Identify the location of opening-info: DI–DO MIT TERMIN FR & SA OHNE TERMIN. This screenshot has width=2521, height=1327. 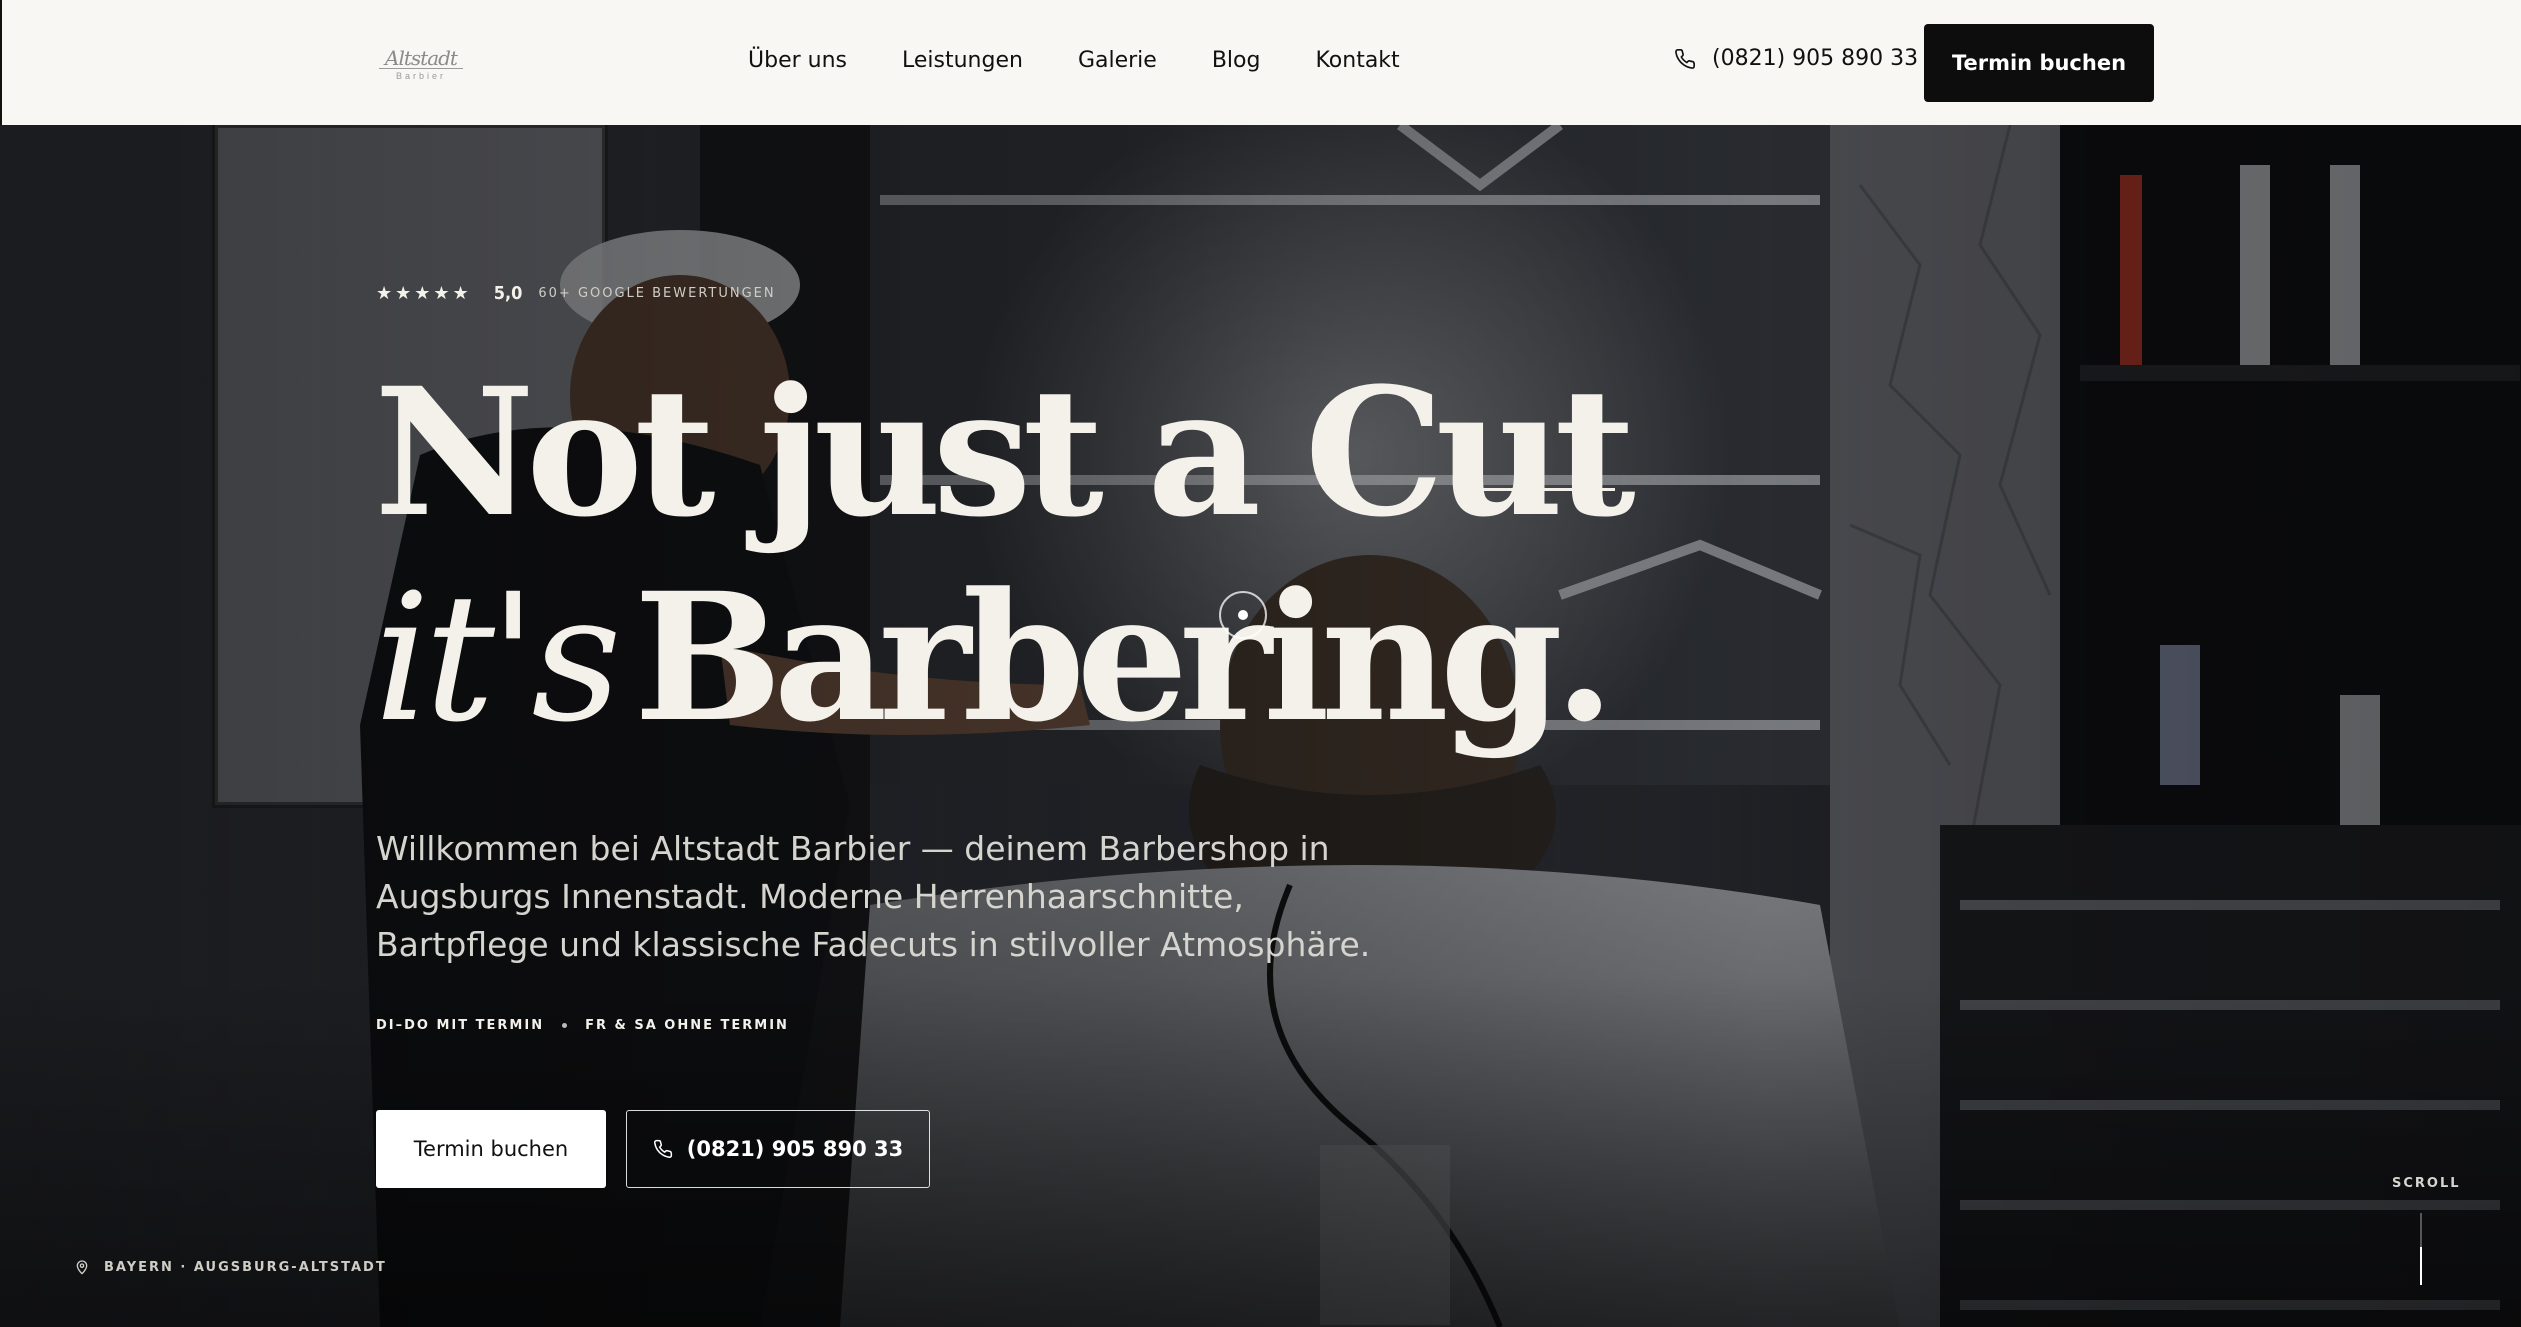
(582, 1025).